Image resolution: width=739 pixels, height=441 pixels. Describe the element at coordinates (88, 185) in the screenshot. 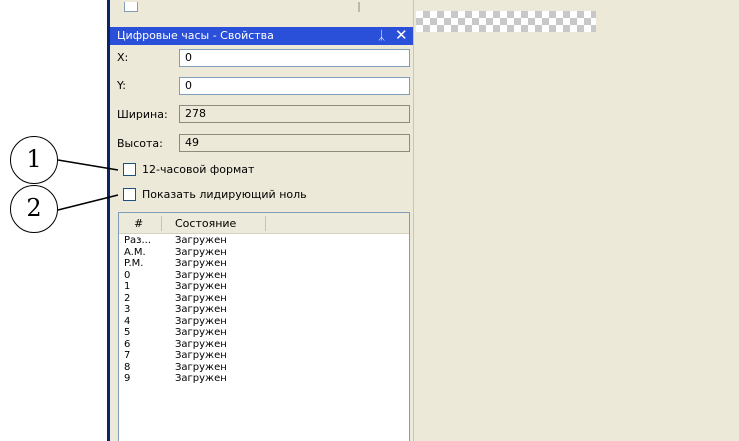

I see `callout-leaders` at that location.